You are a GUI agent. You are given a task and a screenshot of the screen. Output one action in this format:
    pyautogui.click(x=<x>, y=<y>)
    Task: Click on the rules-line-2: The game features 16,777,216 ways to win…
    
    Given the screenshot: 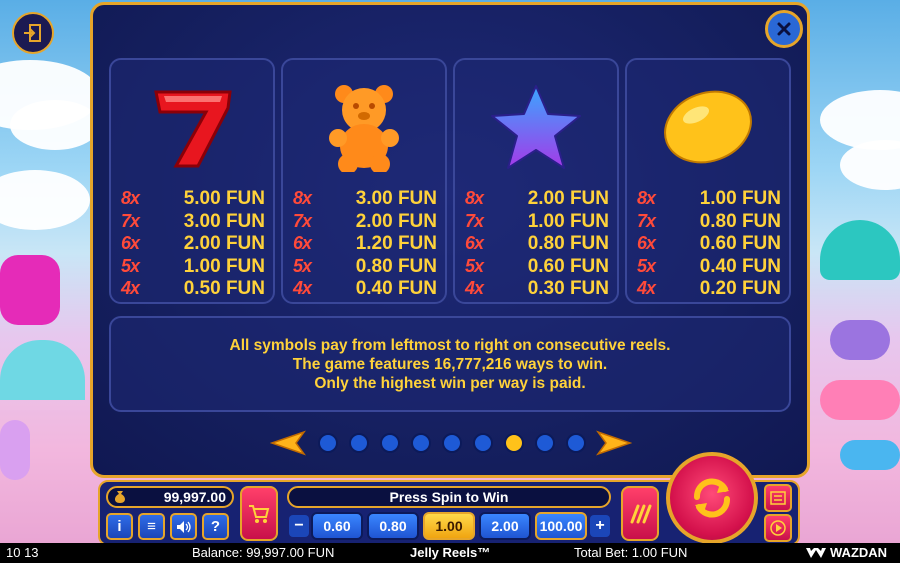 What is the action you would take?
    pyautogui.click(x=450, y=364)
    